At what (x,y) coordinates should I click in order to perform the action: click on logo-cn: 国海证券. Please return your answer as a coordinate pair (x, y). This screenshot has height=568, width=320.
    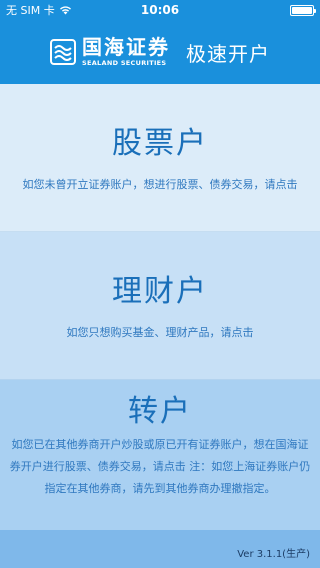
    Looking at the image, I should click on (126, 47).